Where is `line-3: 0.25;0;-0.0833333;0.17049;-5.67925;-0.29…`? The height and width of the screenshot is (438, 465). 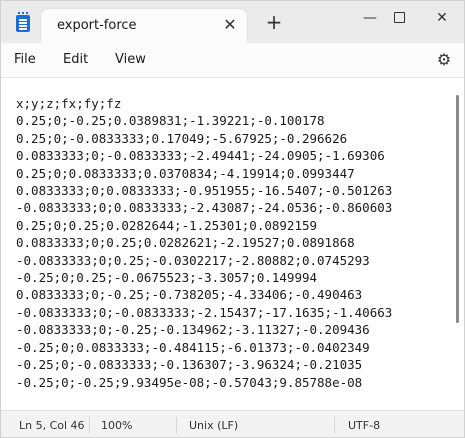
line-3: 0.25;0;-0.0833333;0.17049;-5.67925;-0.29… is located at coordinates (182, 138).